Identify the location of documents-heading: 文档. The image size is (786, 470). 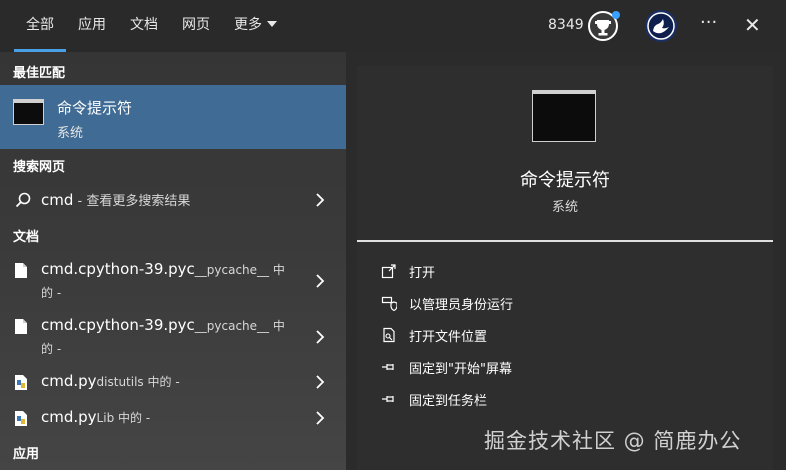
(26, 237).